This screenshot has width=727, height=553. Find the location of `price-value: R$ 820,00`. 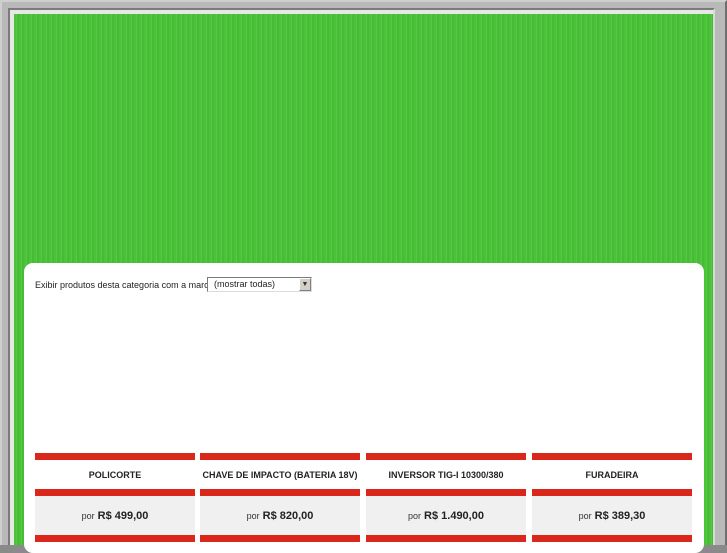

price-value: R$ 820,00 is located at coordinates (288, 515).